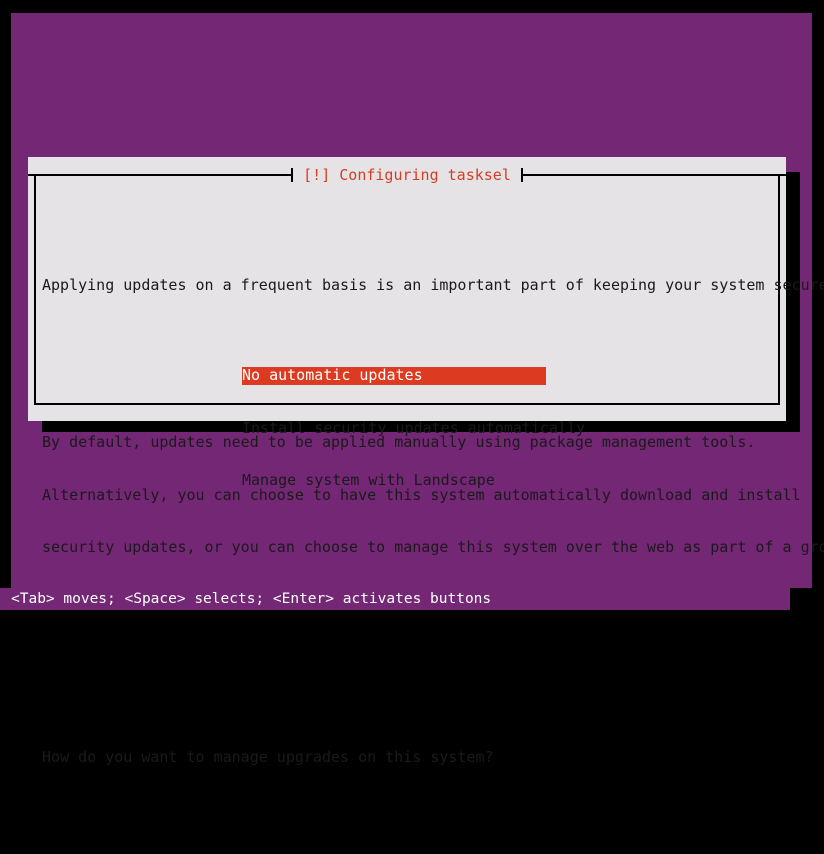 The height and width of the screenshot is (854, 824). I want to click on dialog-title-text: [!] Configuring tasksel, so click(407, 175).